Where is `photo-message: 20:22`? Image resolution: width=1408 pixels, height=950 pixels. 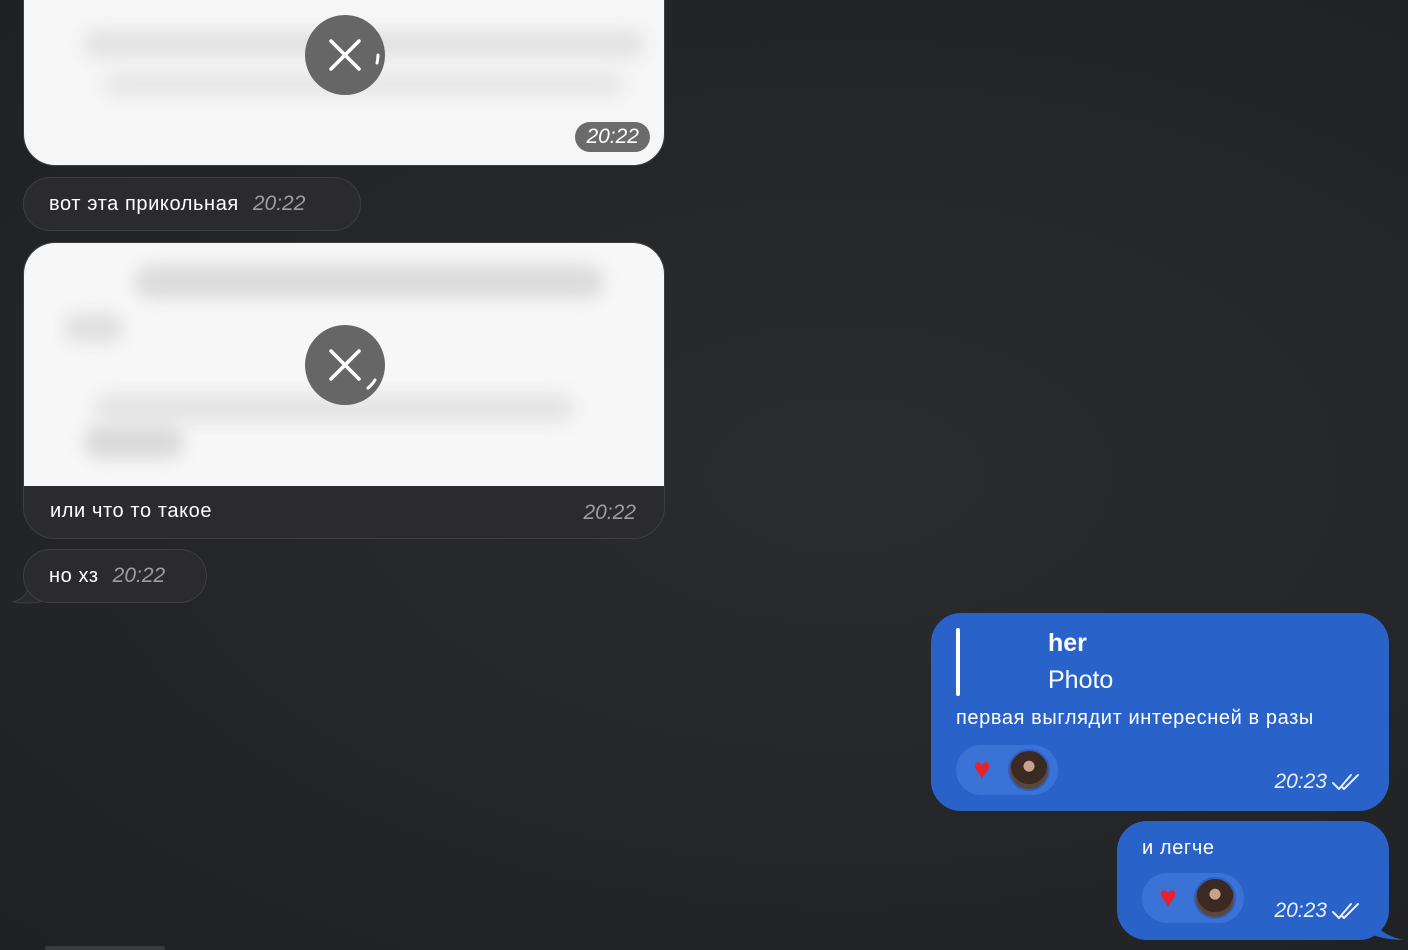
photo-message: 20:22 is located at coordinates (344, 83).